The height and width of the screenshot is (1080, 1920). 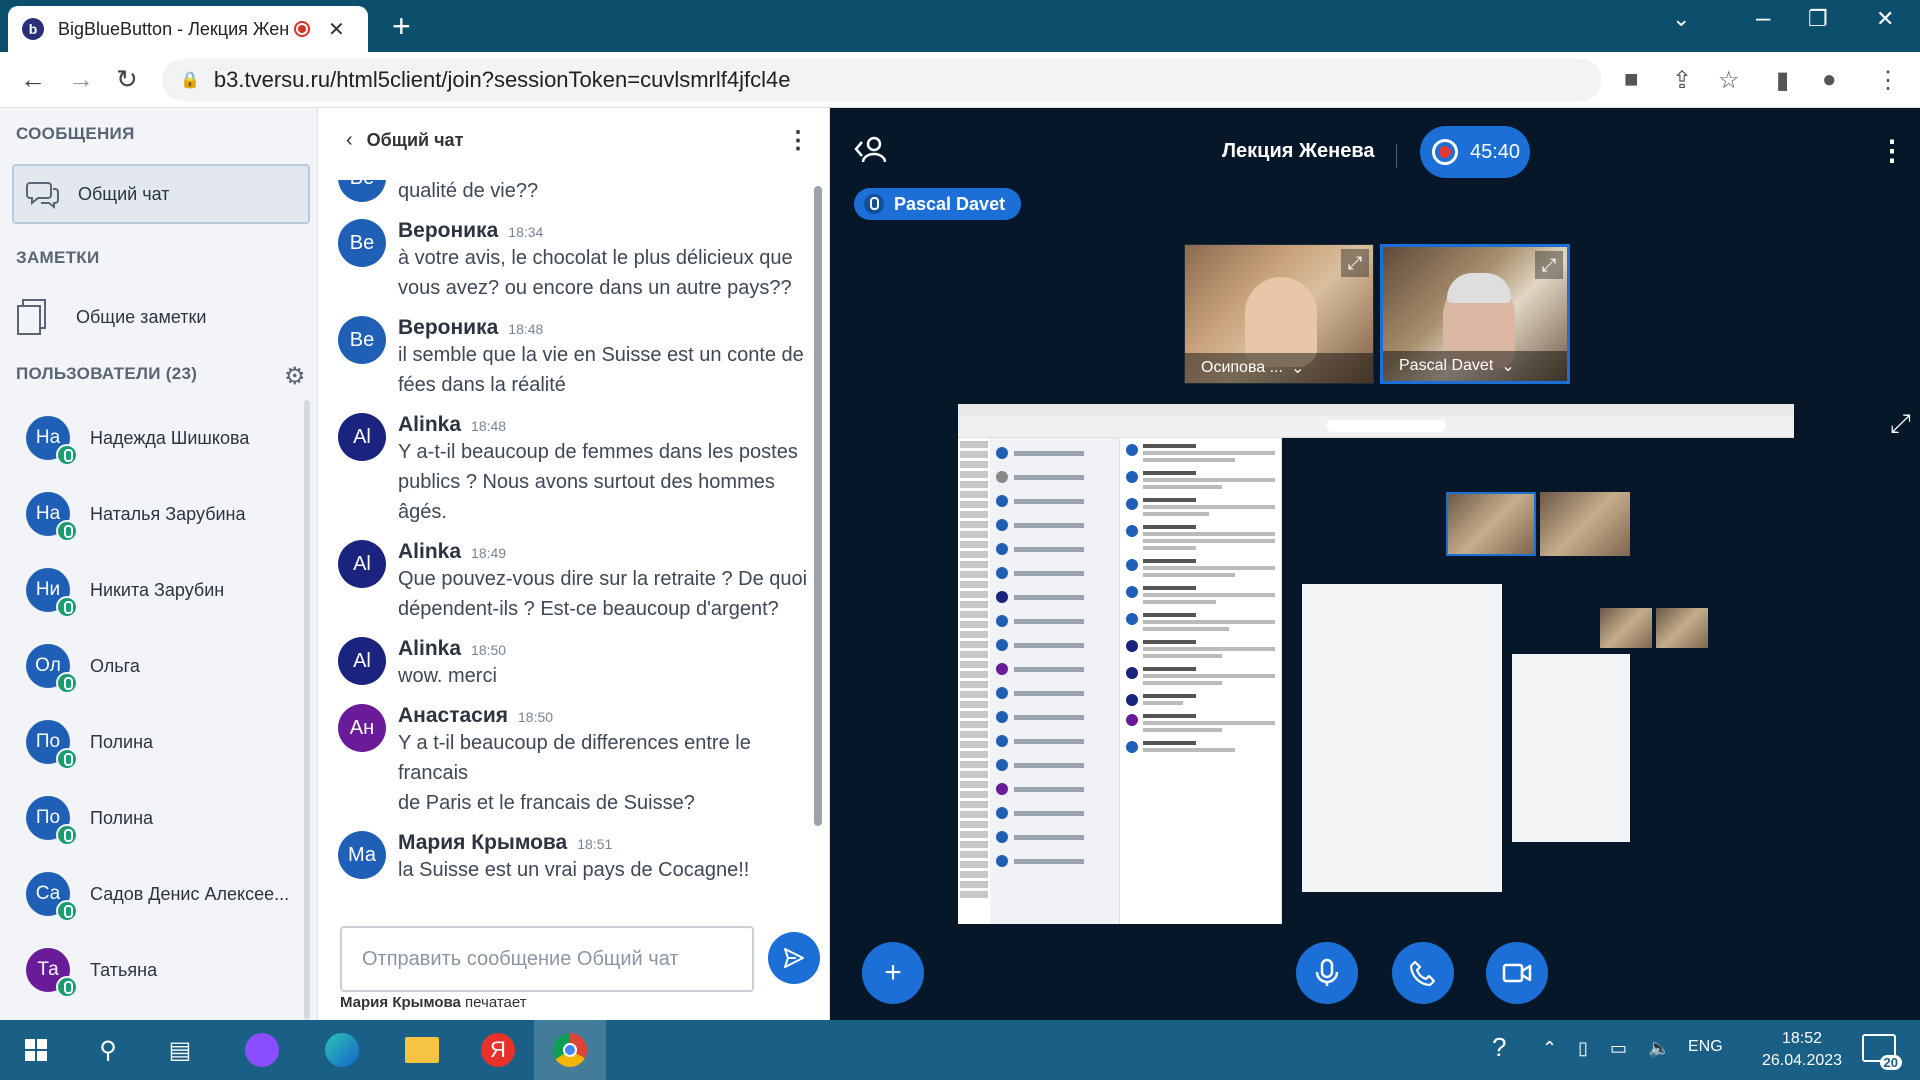 I want to click on file-explorer-icon, so click(x=422, y=1050).